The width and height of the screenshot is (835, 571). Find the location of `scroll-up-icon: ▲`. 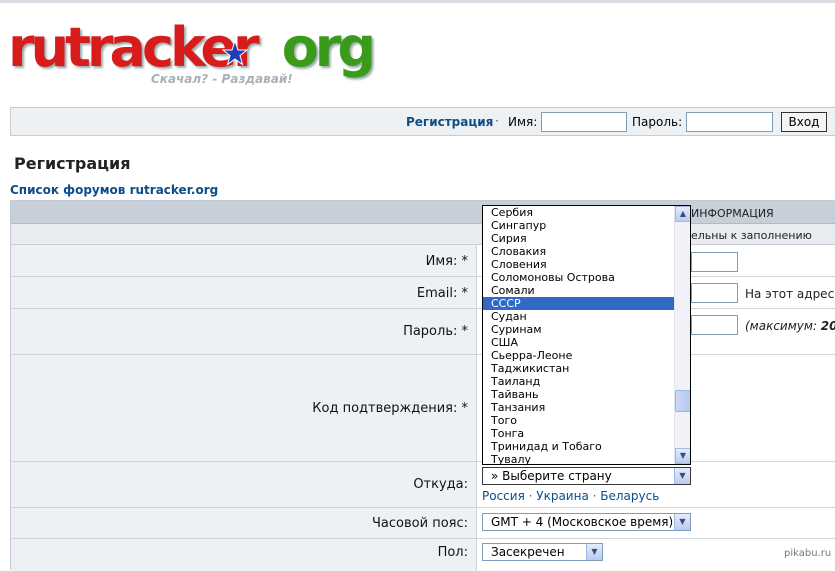

scroll-up-icon: ▲ is located at coordinates (682, 214).